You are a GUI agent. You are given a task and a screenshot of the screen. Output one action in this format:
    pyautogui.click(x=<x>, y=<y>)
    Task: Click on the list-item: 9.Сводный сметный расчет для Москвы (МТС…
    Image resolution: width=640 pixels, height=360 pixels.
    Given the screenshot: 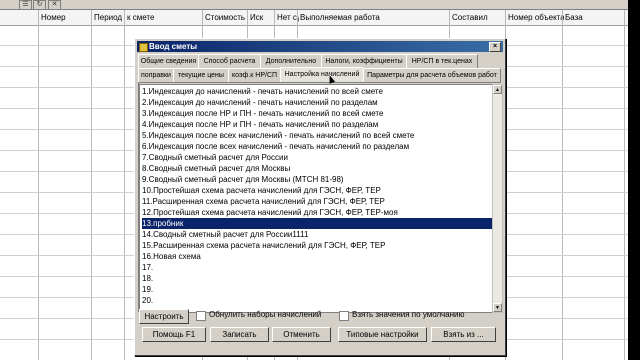 What is the action you would take?
    pyautogui.click(x=317, y=179)
    